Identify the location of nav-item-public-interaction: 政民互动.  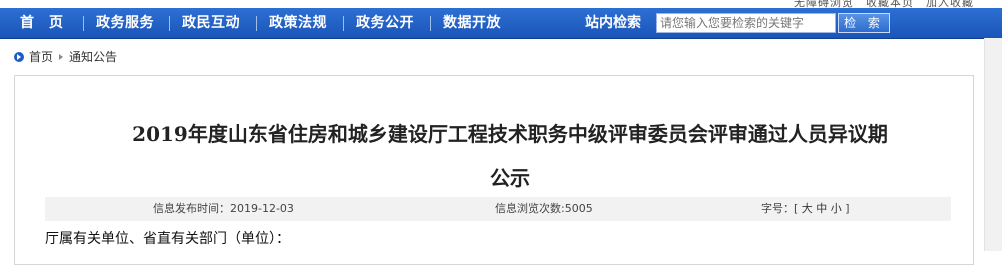
(211, 23).